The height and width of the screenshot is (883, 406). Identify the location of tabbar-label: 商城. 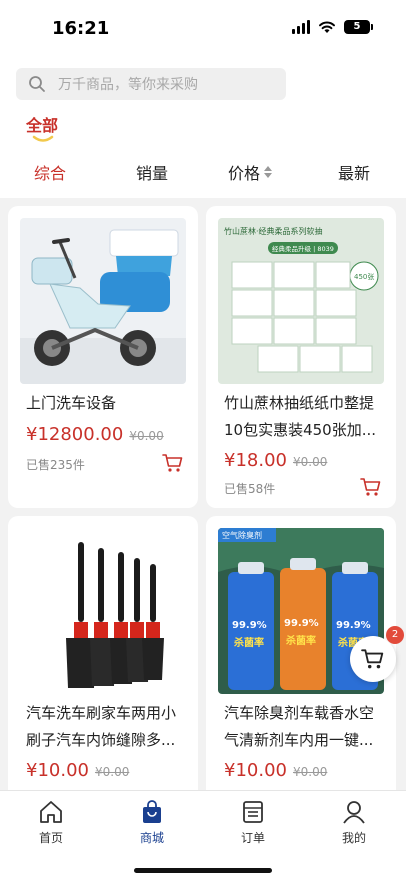
(151, 838).